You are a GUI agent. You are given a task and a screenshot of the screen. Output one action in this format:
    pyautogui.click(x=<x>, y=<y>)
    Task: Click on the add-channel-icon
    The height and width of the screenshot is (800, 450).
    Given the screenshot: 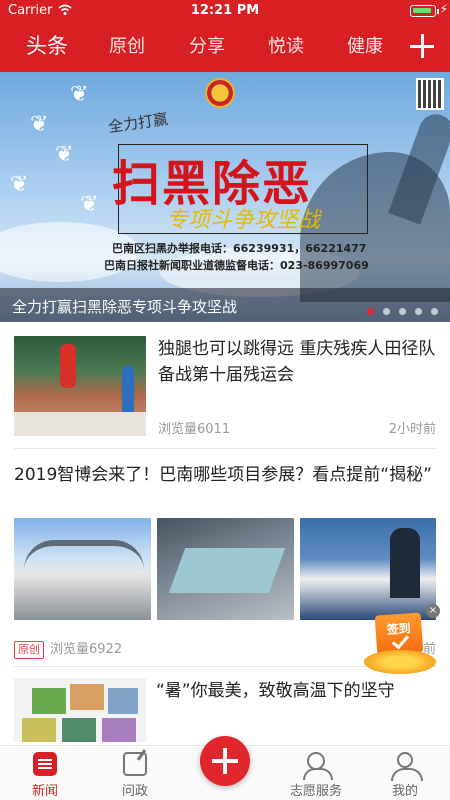 What is the action you would take?
    pyautogui.click(x=422, y=46)
    